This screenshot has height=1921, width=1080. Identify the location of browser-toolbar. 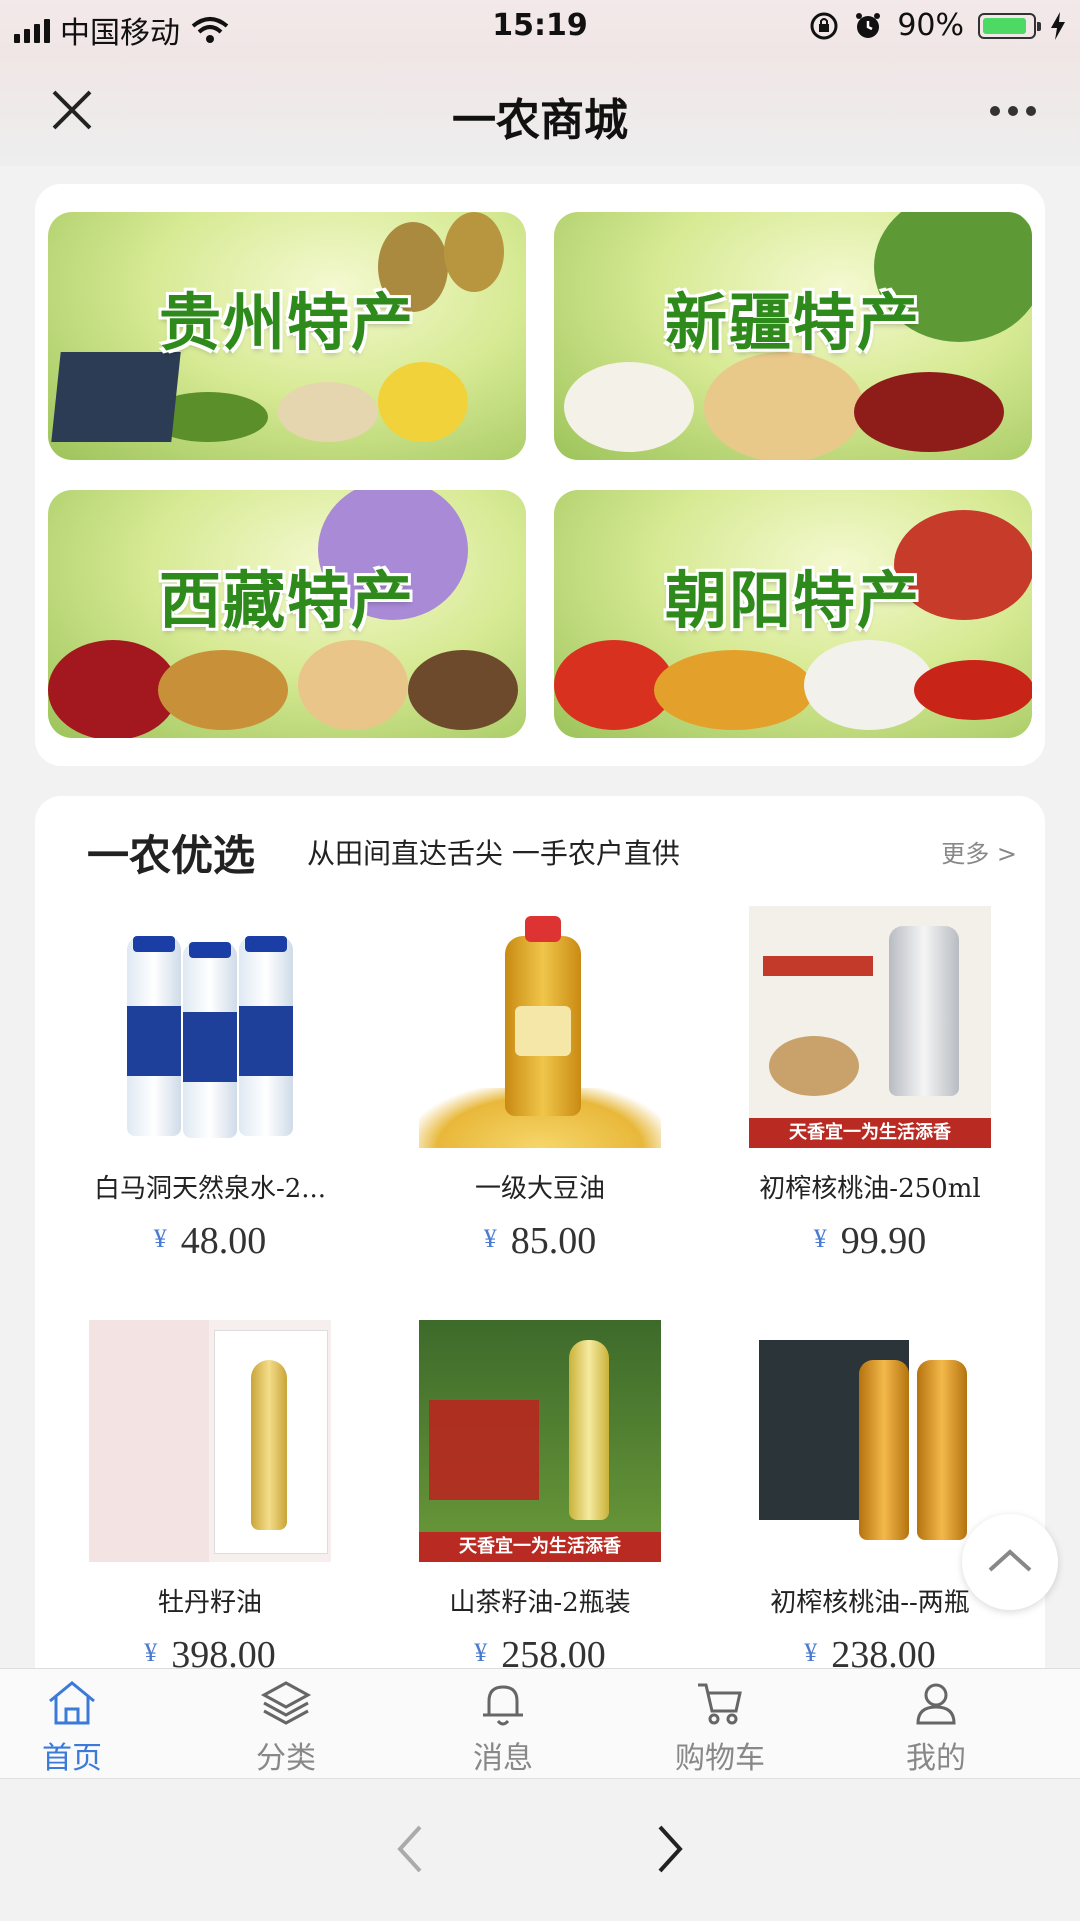
(540, 1849).